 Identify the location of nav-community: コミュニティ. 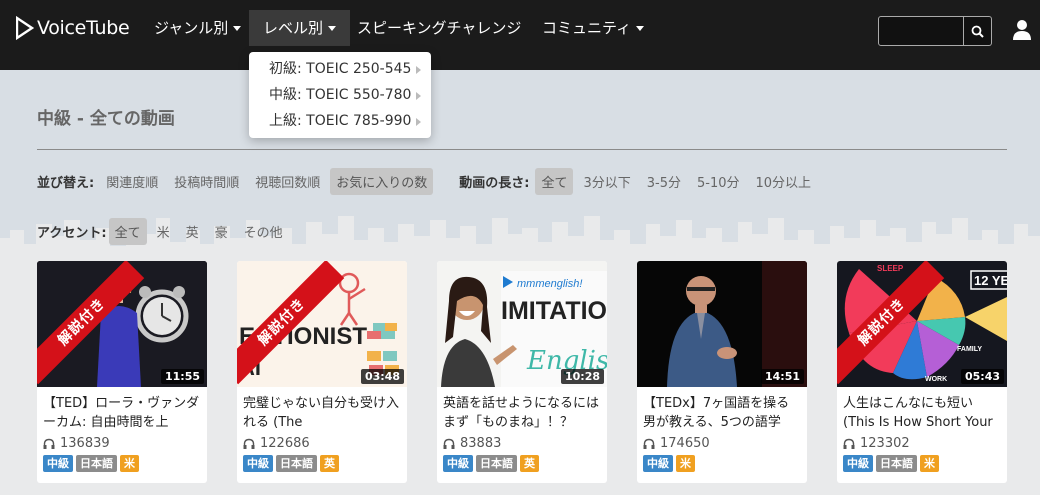
(593, 28).